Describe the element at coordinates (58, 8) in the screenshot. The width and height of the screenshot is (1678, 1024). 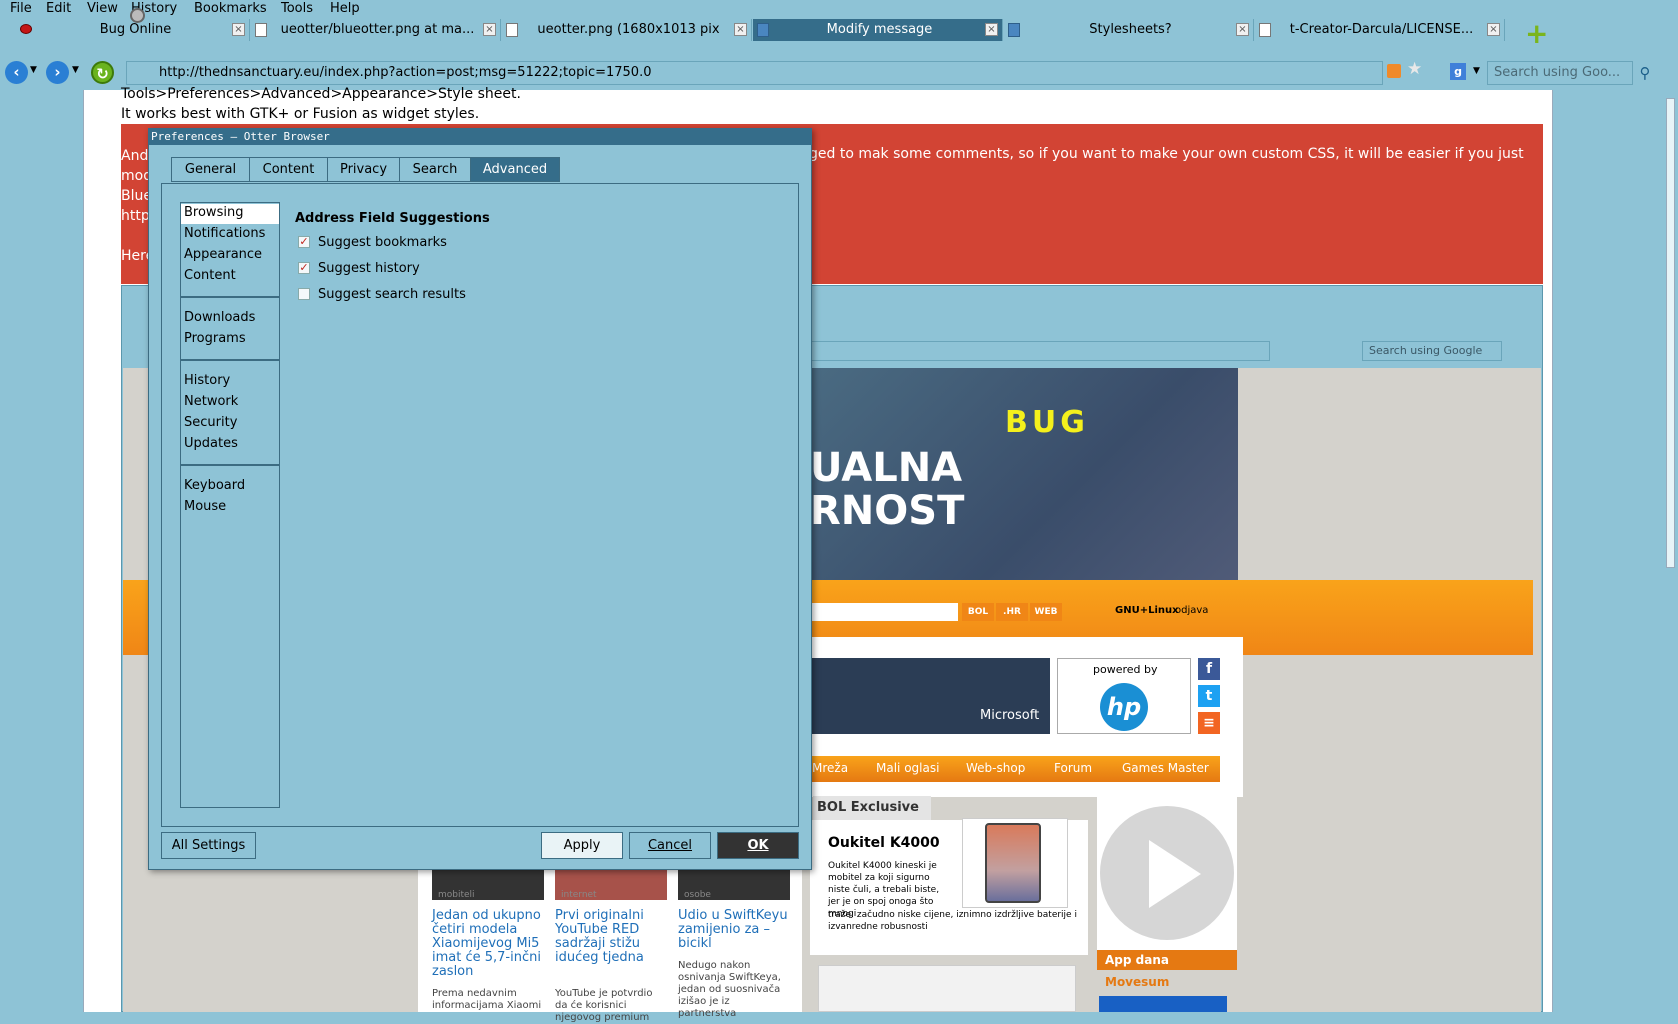
I see `menu-edit: Edit` at that location.